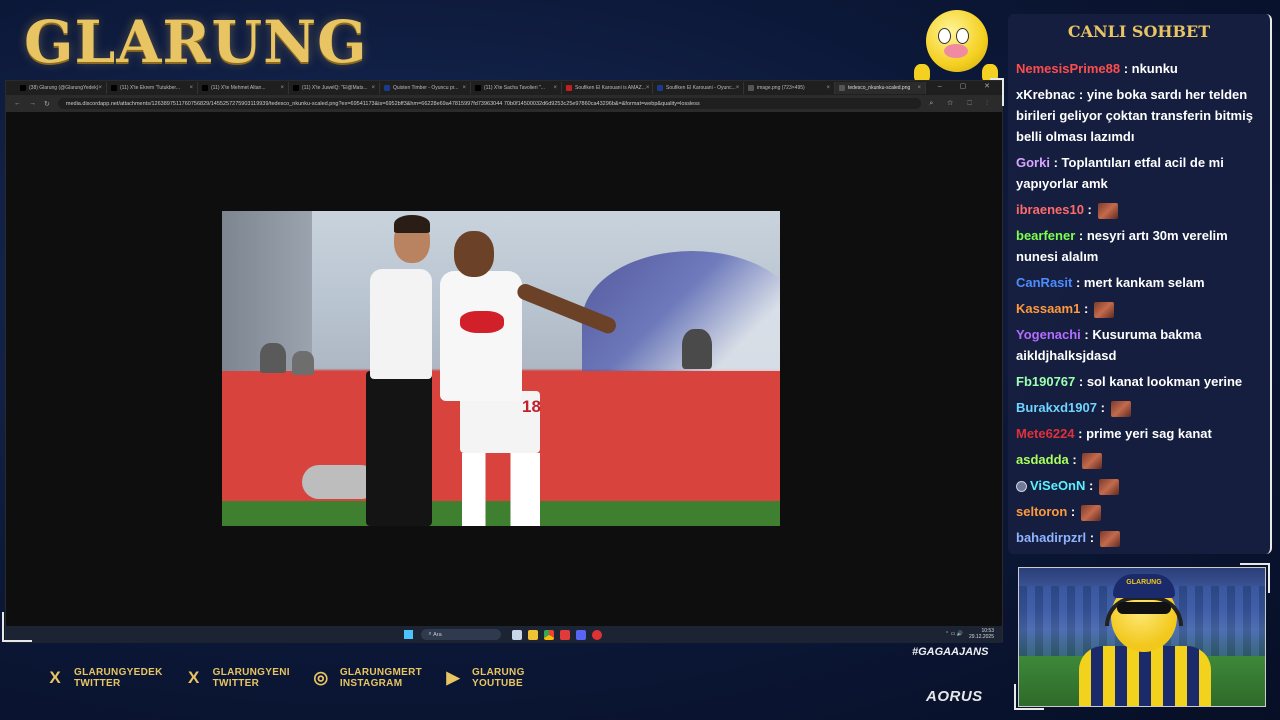 Image resolution: width=1280 pixels, height=720 pixels. Describe the element at coordinates (196, 42) in the screenshot. I see `stream-logo: GLARUNG` at that location.